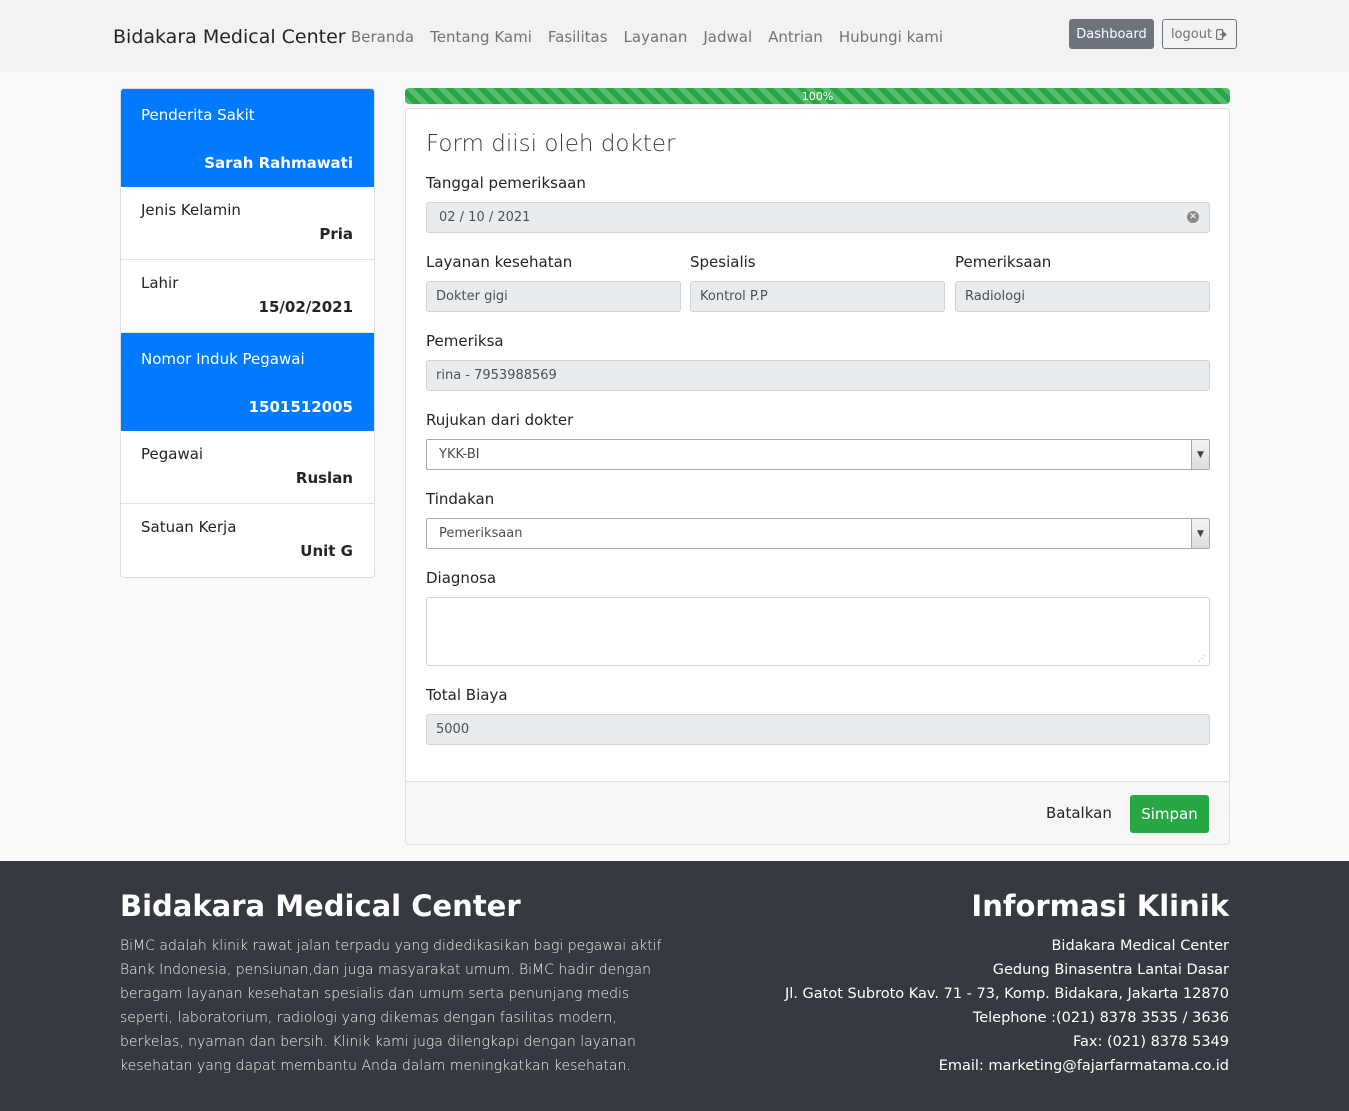 The image size is (1349, 1111). I want to click on examiner-label: Pemeriksa, so click(465, 341).